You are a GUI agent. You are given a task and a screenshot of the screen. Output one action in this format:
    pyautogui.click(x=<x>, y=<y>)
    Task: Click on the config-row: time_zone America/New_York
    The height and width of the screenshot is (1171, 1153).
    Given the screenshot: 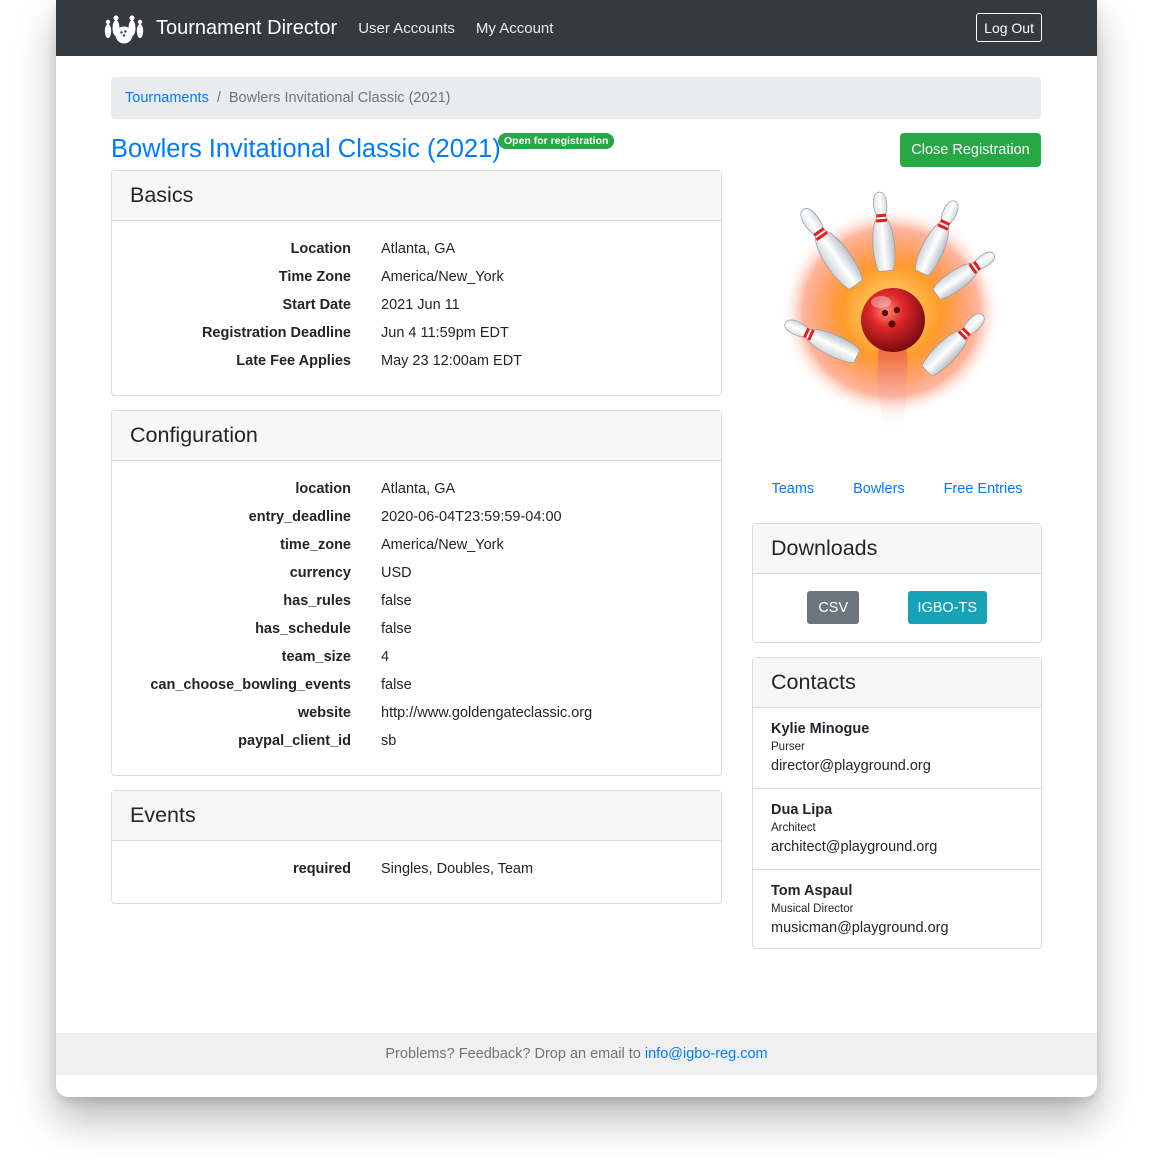 What is the action you would take?
    pyautogui.click(x=416, y=545)
    